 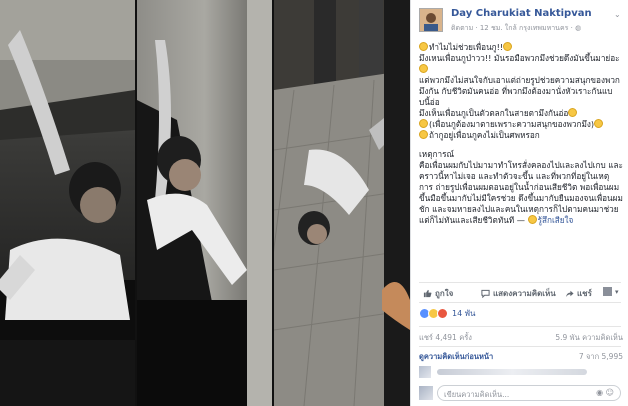 I want to click on post-actions-bar: ถูกใจ แสดงความคิดเห็น แชร์ ▾, so click(x=521, y=294).